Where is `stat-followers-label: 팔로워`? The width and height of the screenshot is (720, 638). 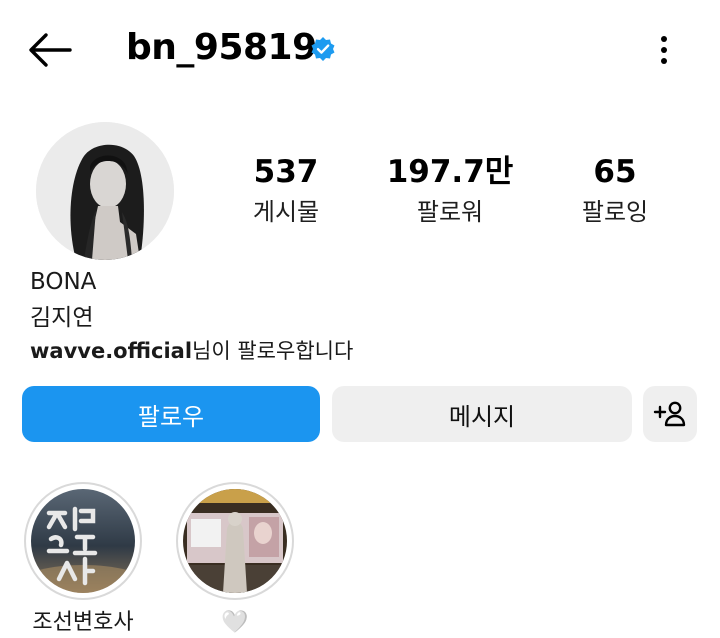 stat-followers-label: 팔로워 is located at coordinates (450, 212).